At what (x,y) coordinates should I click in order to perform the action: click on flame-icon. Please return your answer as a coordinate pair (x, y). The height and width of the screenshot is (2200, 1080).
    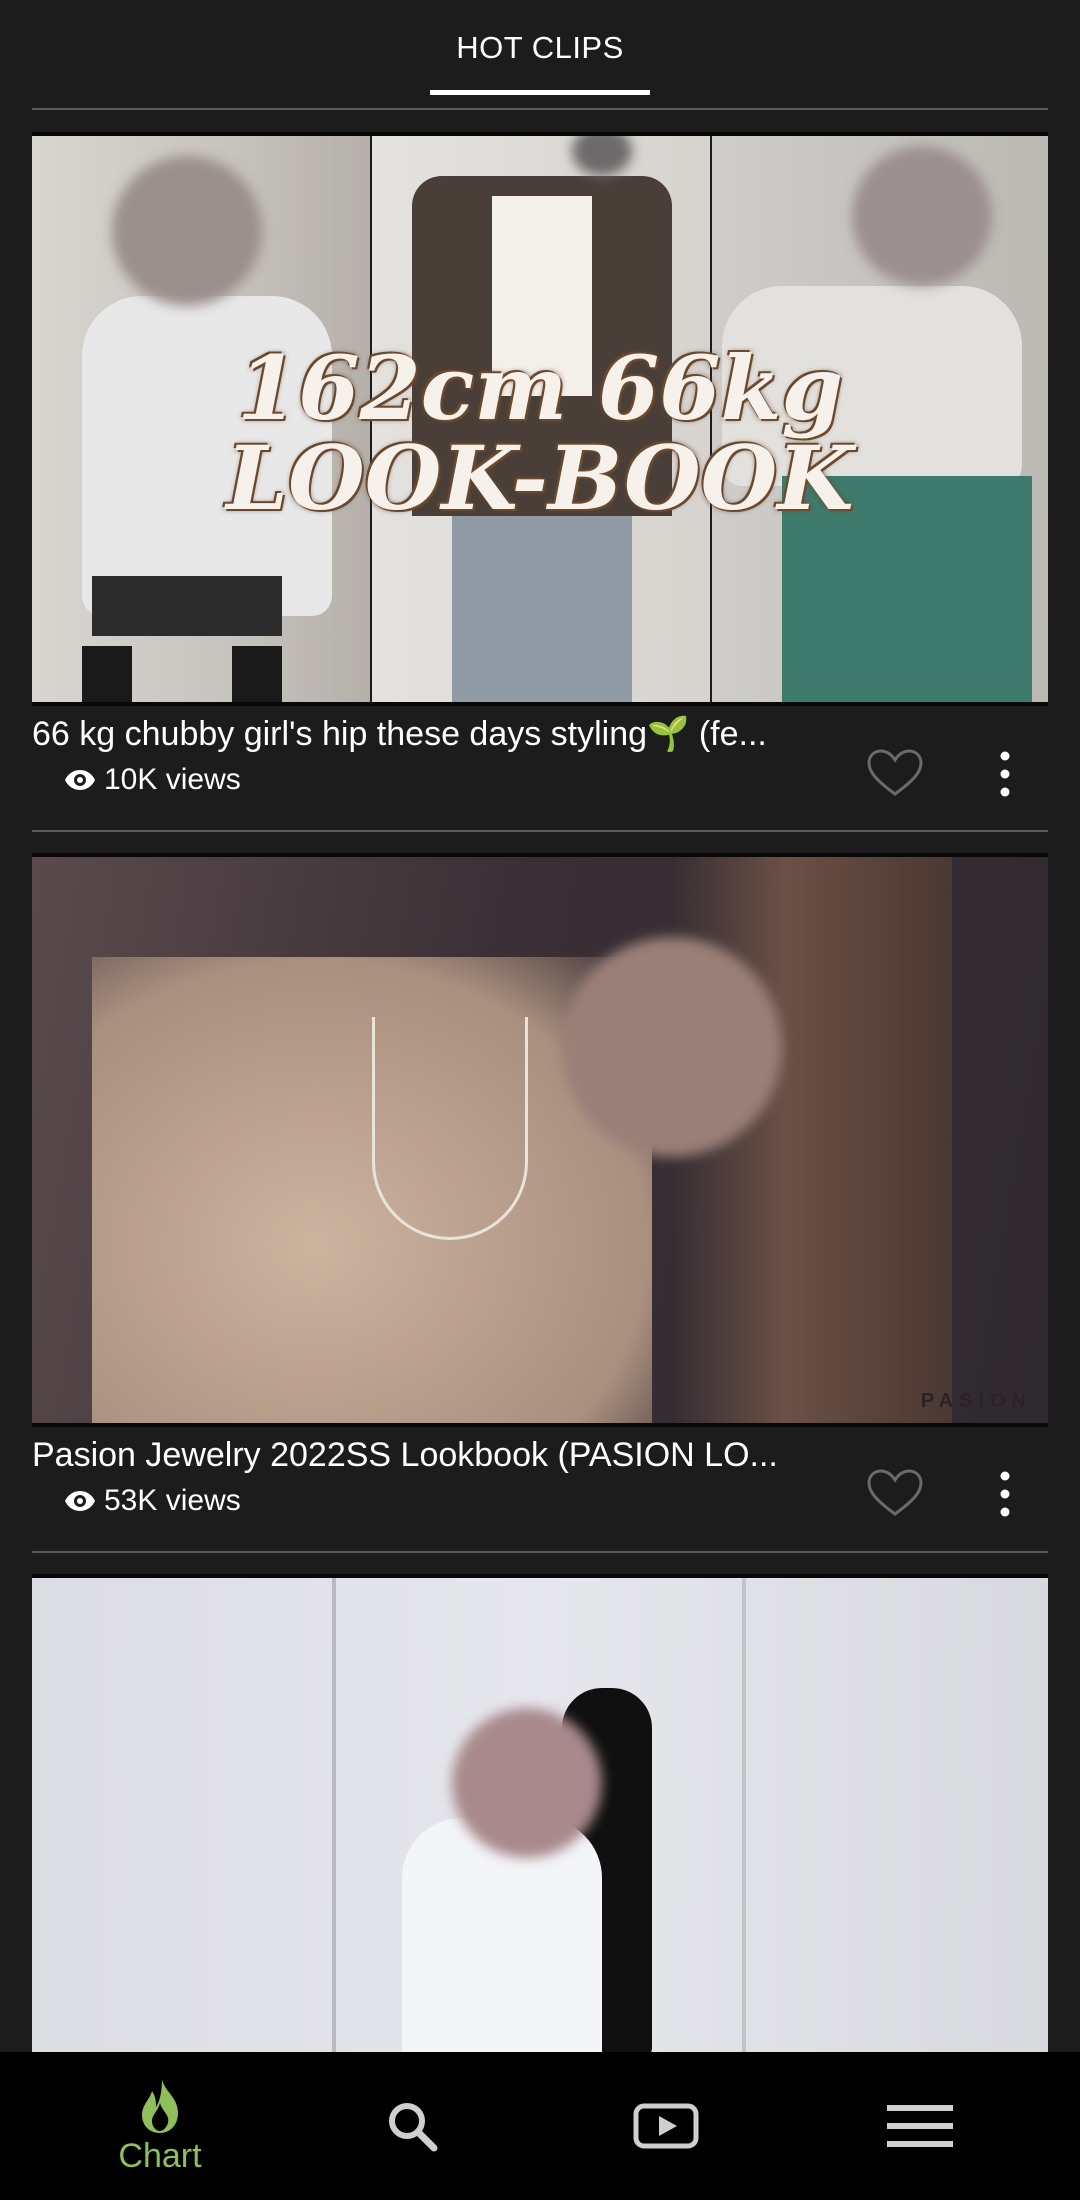
    Looking at the image, I should click on (160, 2105).